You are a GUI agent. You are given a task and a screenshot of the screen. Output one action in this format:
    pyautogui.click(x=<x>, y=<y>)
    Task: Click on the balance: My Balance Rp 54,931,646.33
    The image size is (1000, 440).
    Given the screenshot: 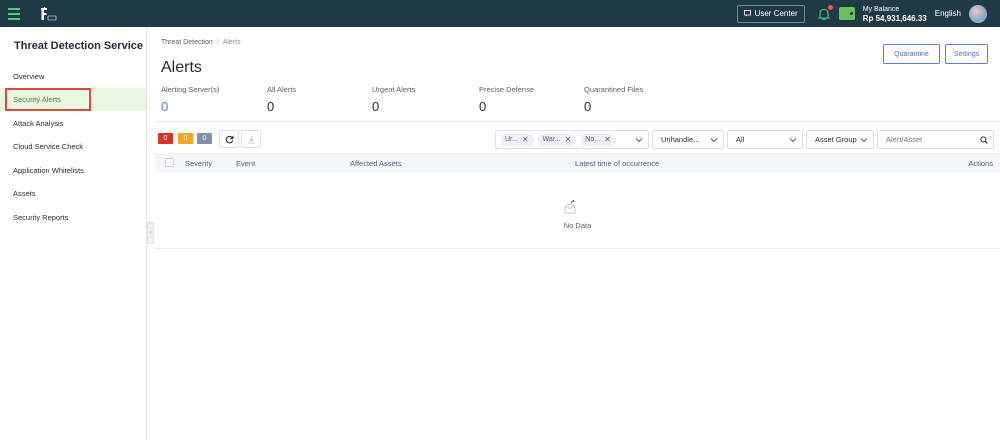 What is the action you would take?
    pyautogui.click(x=895, y=14)
    